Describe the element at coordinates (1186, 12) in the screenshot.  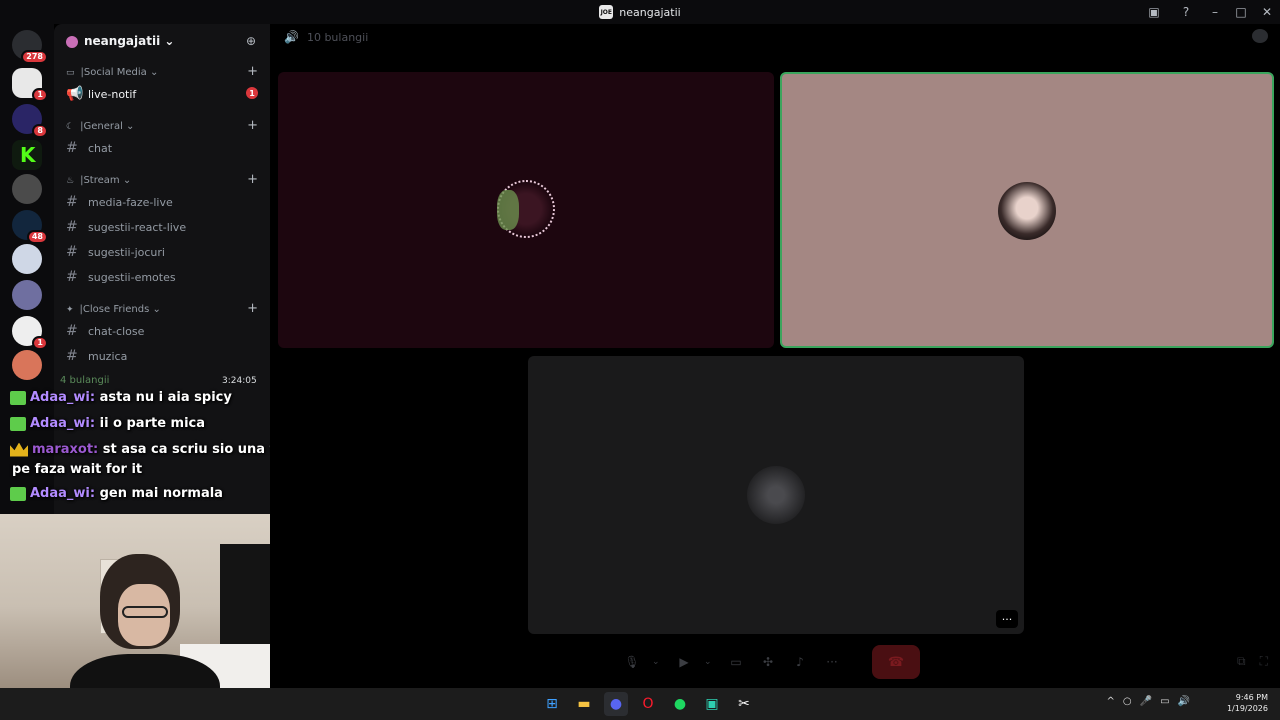
I see `help-icon: ?` at that location.